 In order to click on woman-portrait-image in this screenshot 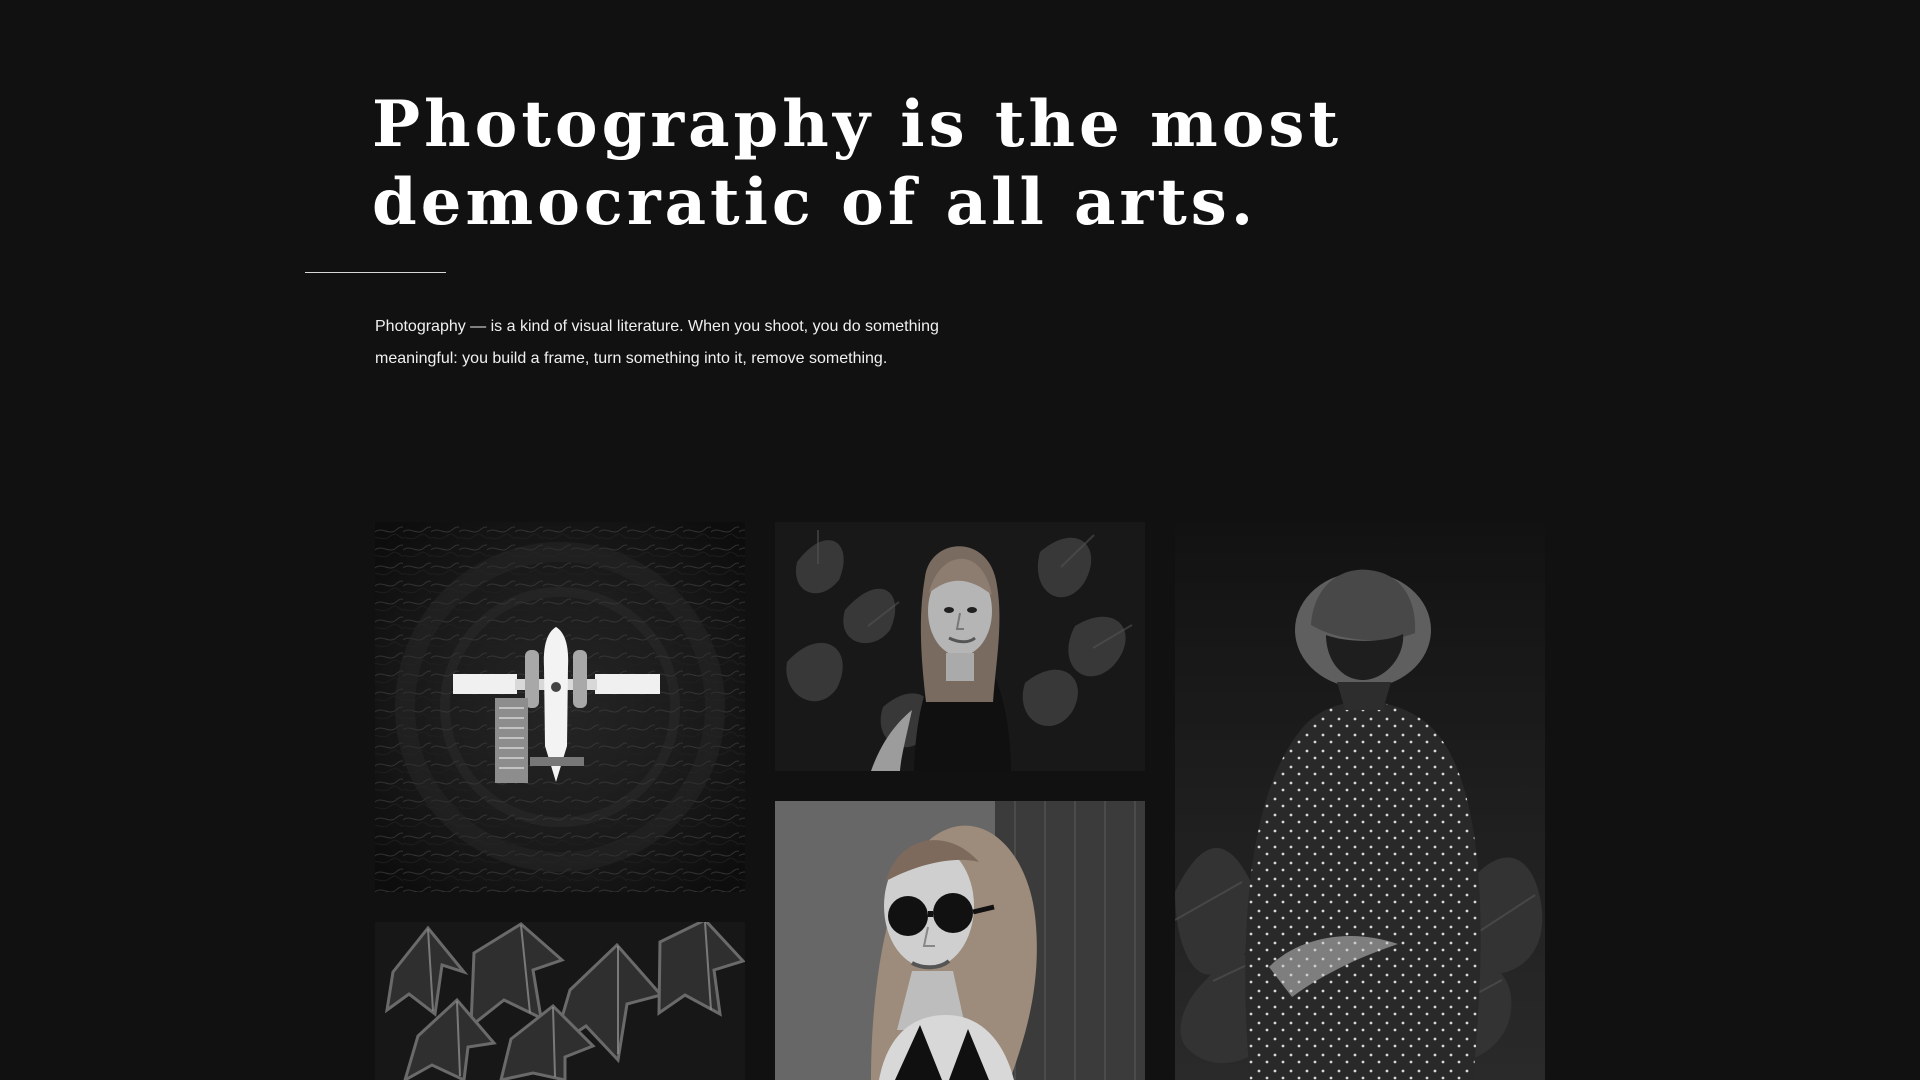, I will do `click(960, 646)`.